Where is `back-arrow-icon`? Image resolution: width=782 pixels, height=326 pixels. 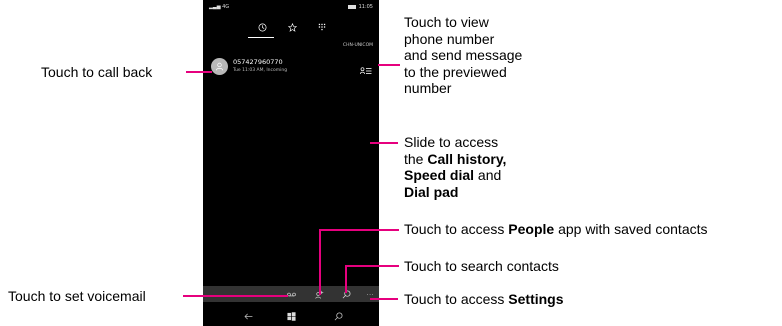 back-arrow-icon is located at coordinates (248, 316).